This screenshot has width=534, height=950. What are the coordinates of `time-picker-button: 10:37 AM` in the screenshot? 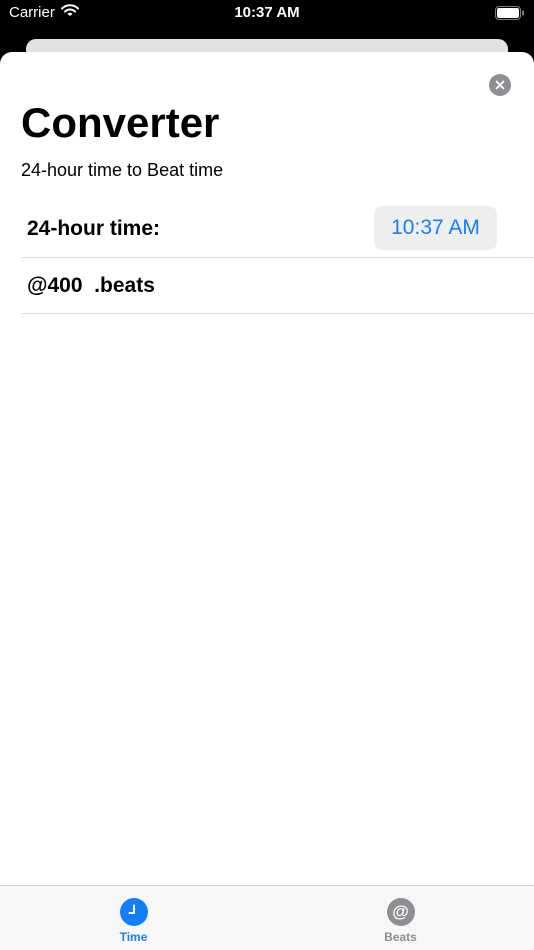 It's located at (435, 228).